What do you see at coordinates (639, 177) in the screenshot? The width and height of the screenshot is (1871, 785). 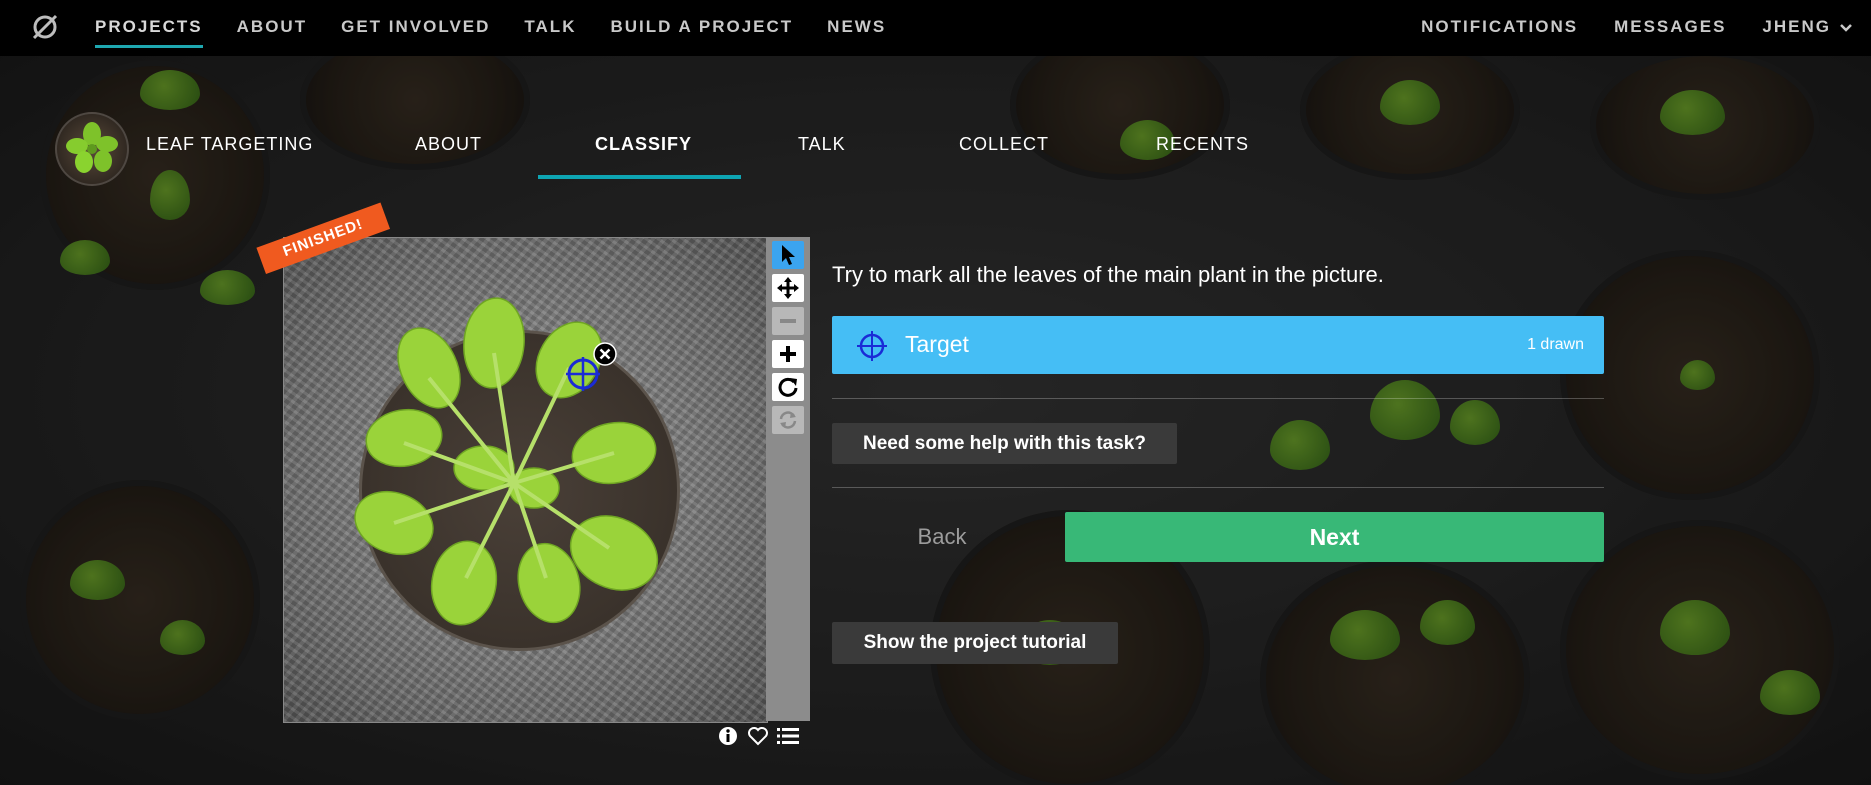 I see `active-tab-indicator` at bounding box center [639, 177].